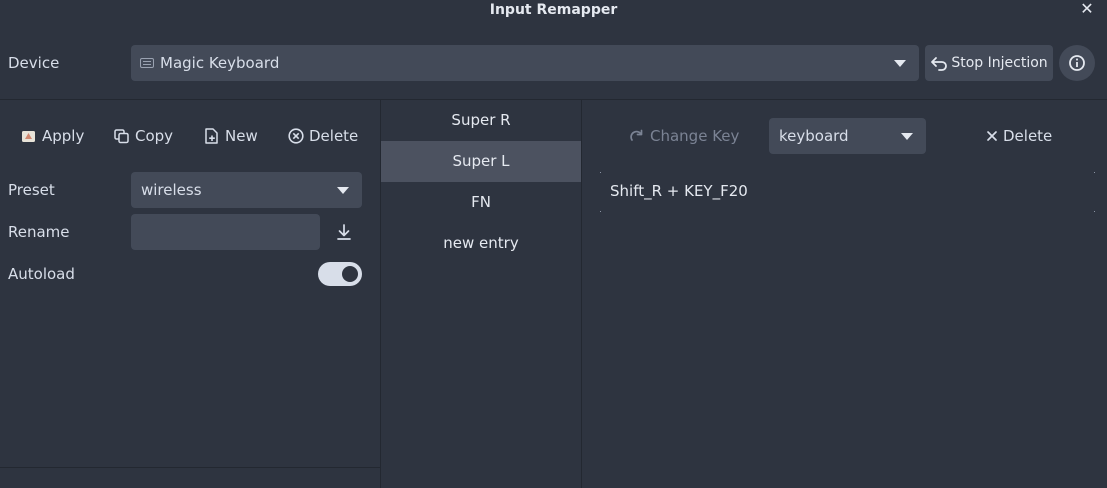  I want to click on new-document-icon, so click(211, 136).